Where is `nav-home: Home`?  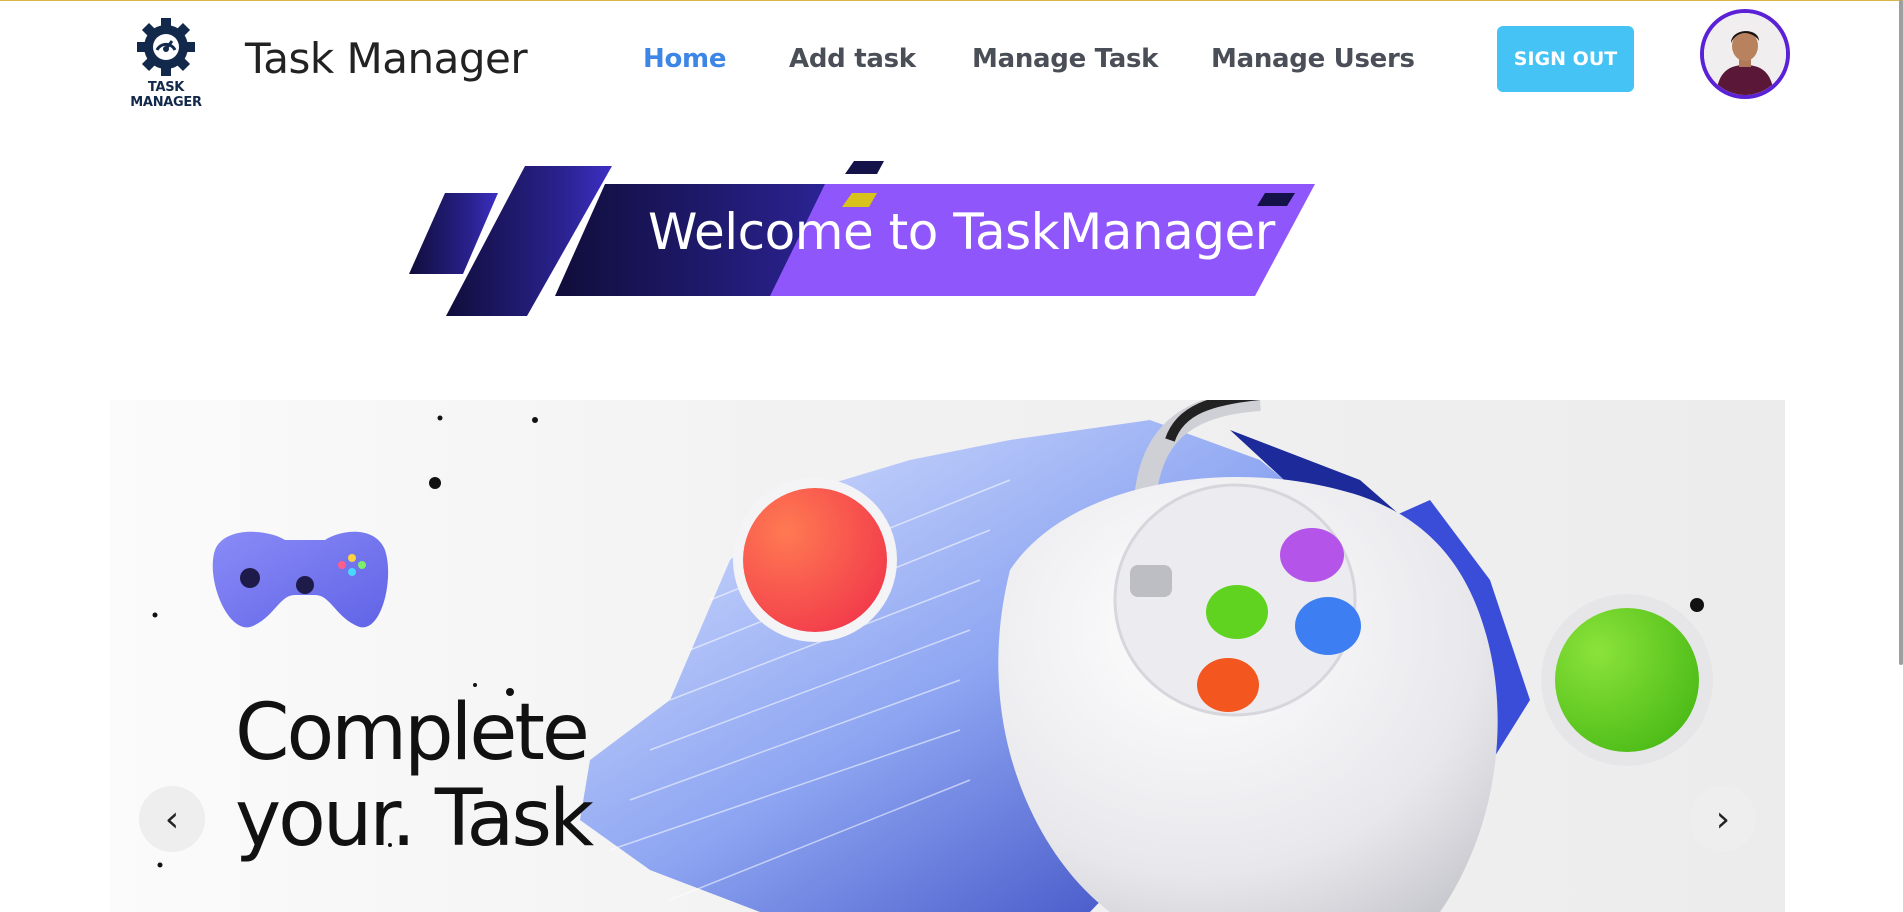
nav-home: Home is located at coordinates (684, 59).